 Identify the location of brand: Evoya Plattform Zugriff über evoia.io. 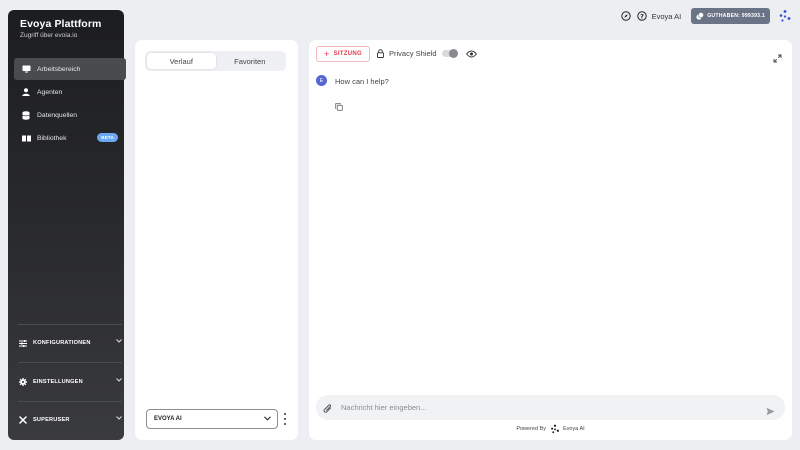
(60, 28).